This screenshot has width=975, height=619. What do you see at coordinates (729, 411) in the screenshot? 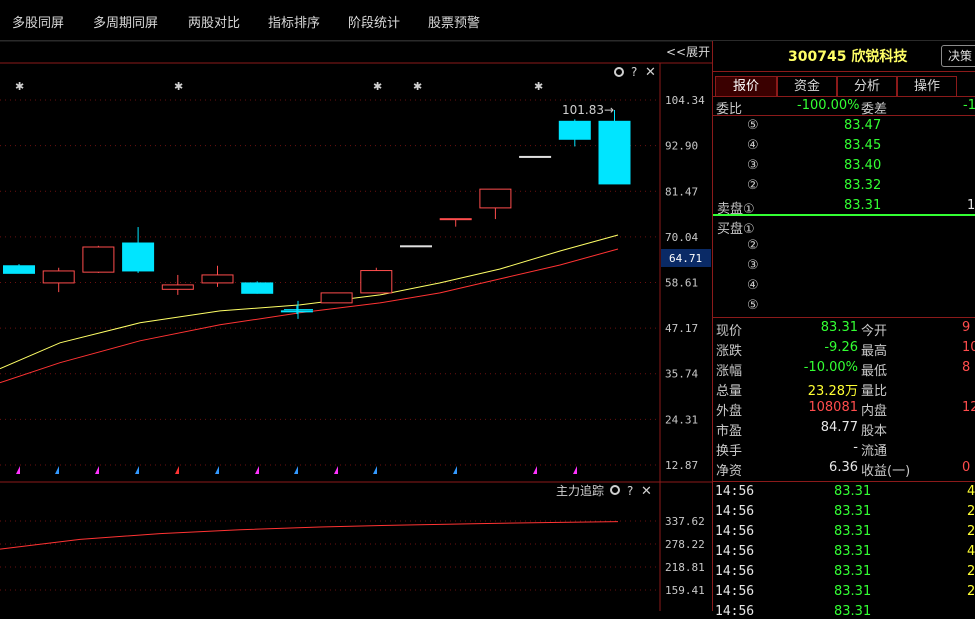
I see `stat-label: 外盘` at bounding box center [729, 411].